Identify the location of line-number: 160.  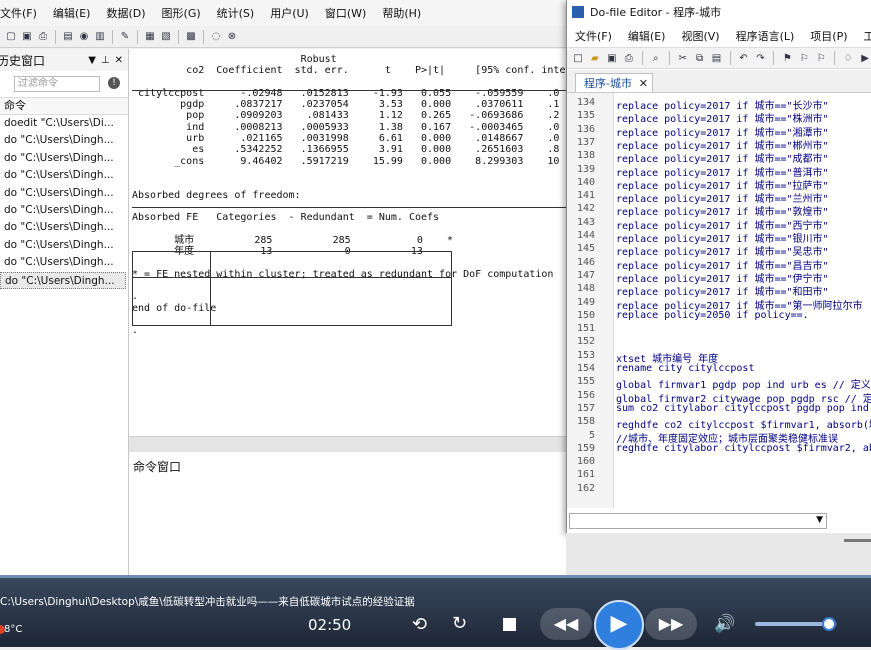
(585, 462).